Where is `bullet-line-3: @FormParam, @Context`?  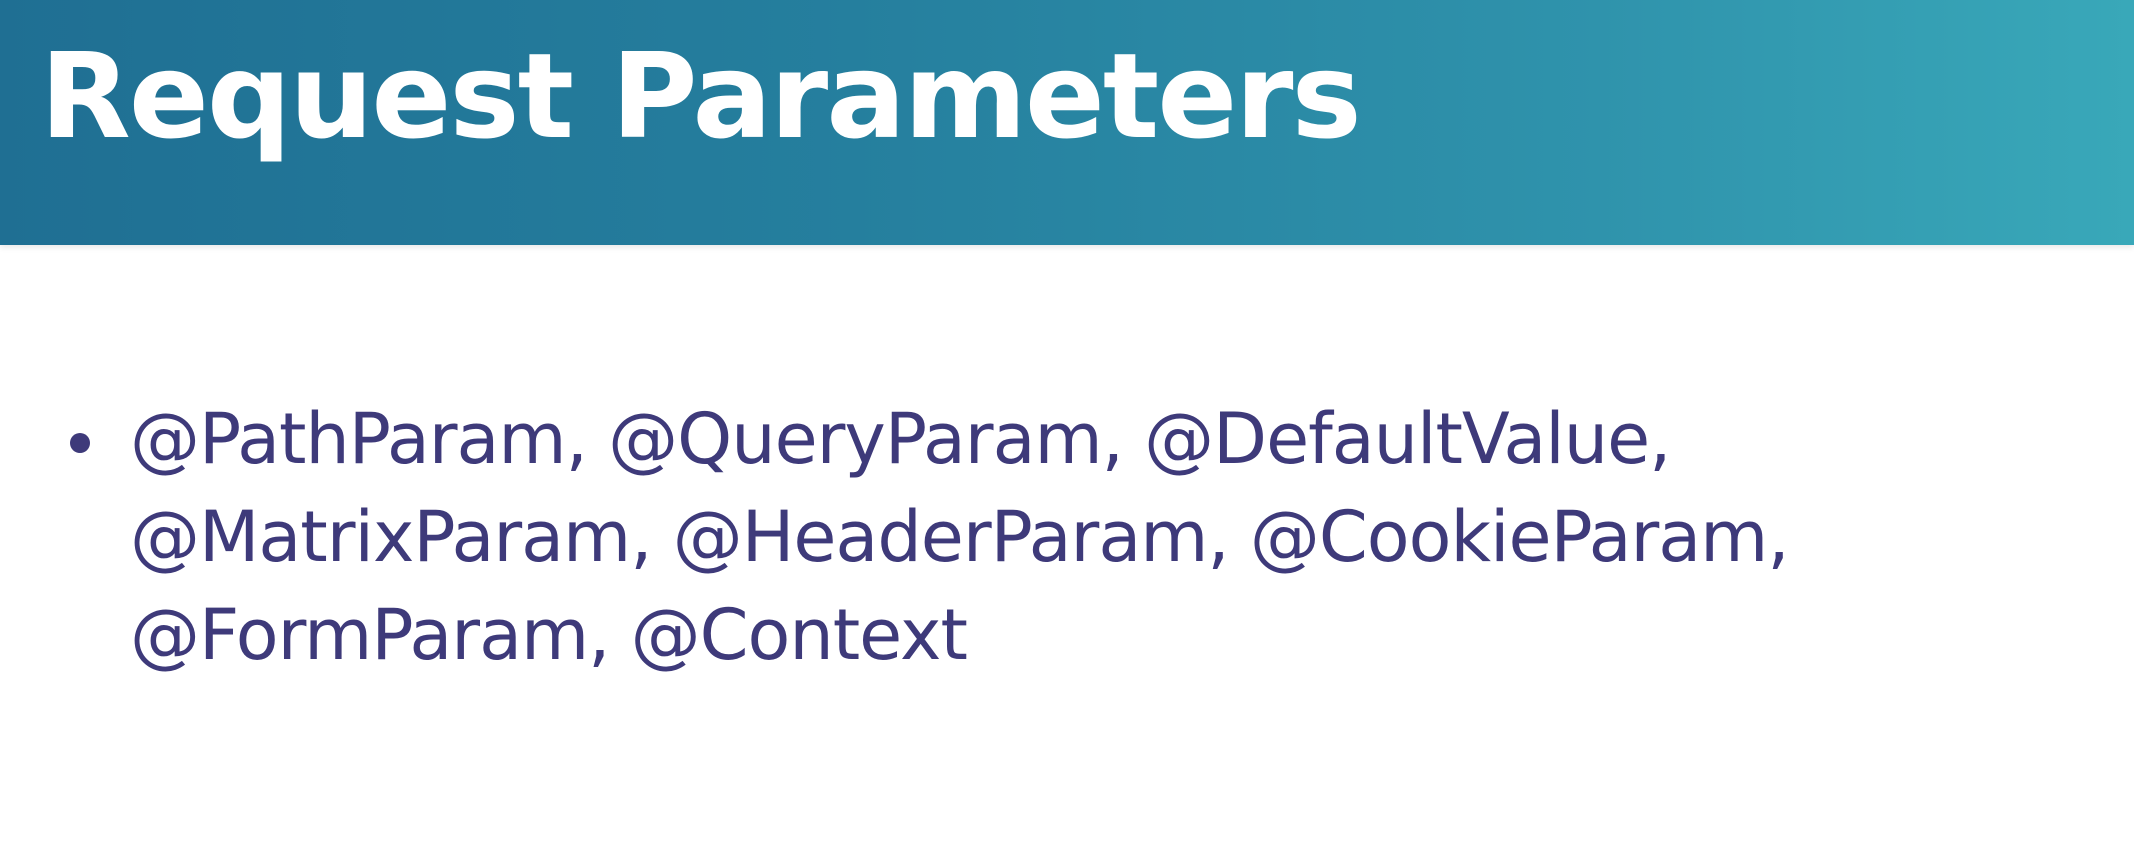
bullet-line-3: @FormParam, @Context is located at coordinates (549, 635).